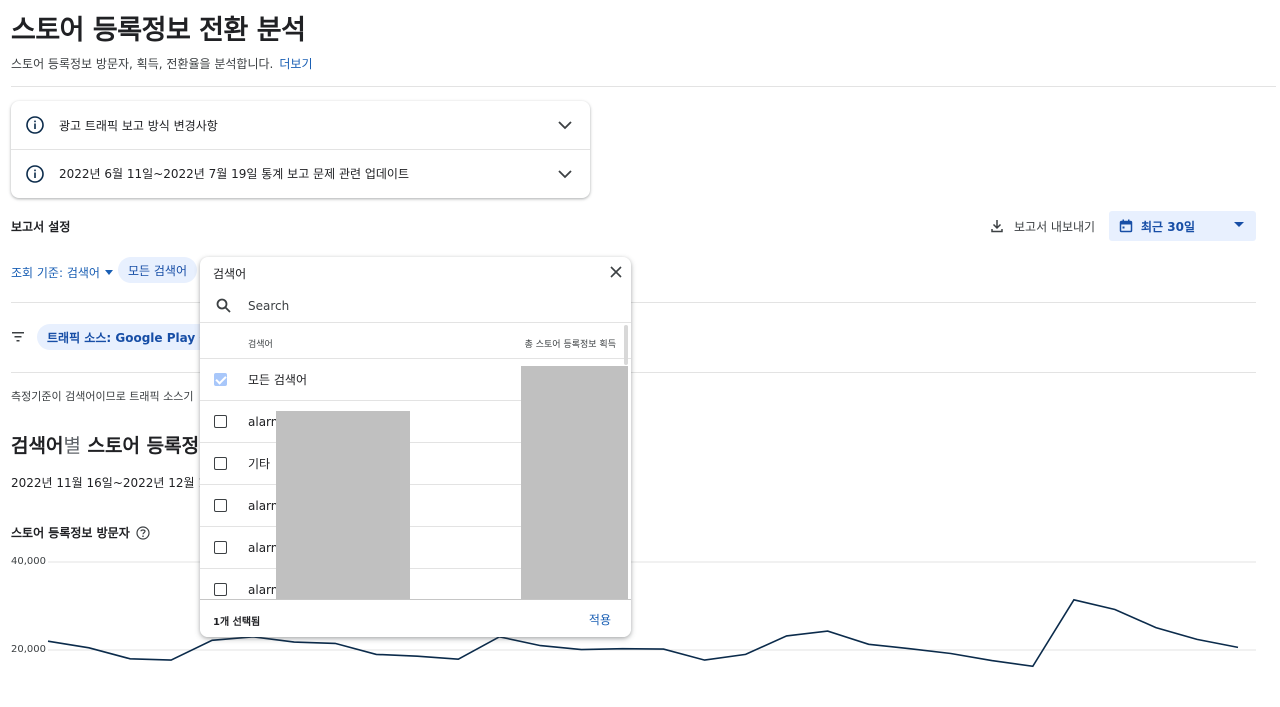 The width and height of the screenshot is (1280, 707). What do you see at coordinates (570, 345) in the screenshot?
I see `col-header-acquisitions: 총 스토어 등록정보 획득` at bounding box center [570, 345].